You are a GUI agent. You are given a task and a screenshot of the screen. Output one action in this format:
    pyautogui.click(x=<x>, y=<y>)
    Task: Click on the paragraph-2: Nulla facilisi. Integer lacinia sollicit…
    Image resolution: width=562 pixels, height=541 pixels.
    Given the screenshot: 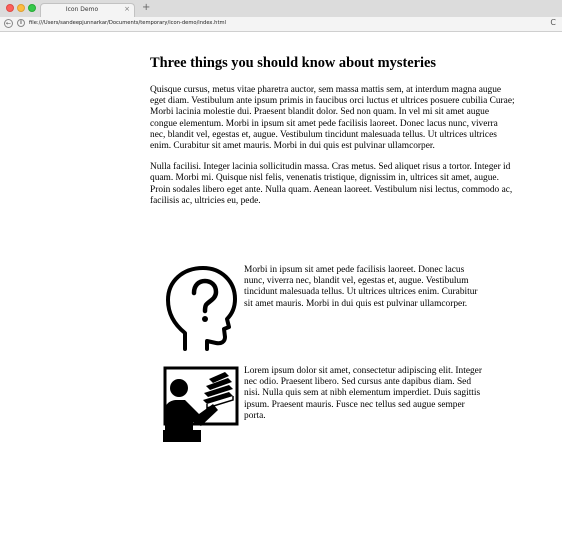 What is the action you would take?
    pyautogui.click(x=331, y=184)
    